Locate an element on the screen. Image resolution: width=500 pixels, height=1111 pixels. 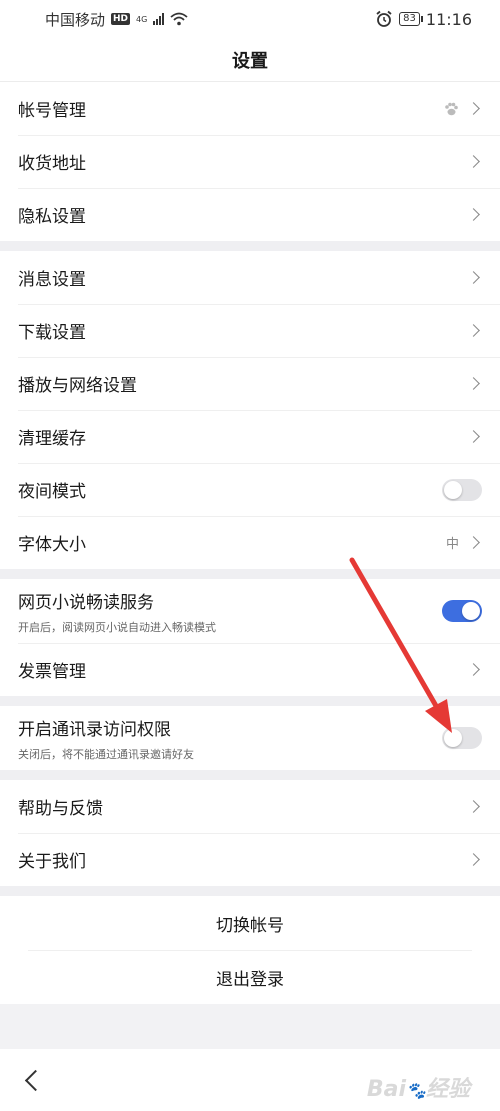
invoice-management-item: 发票管理 is located at coordinates (250, 669).